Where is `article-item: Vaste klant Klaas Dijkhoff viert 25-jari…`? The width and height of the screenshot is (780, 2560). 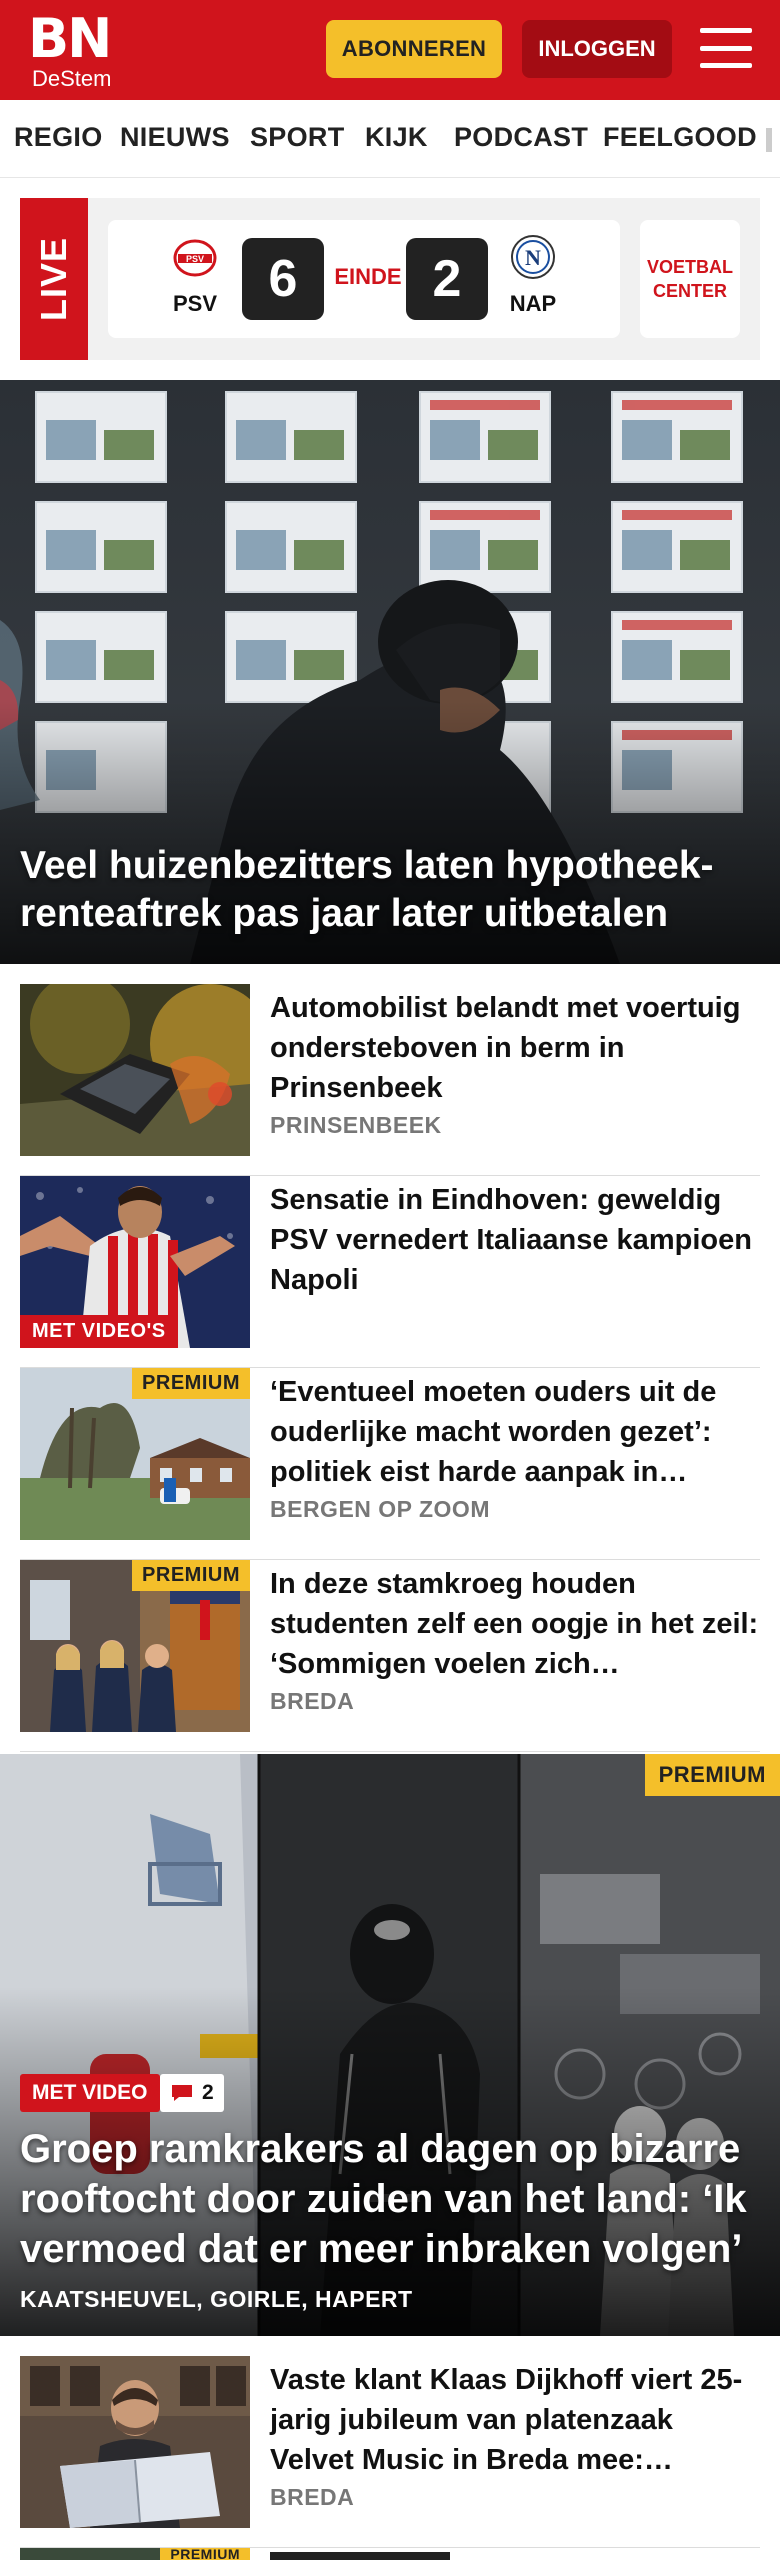
article-item: Vaste klant Klaas Dijkhoff viert 25-jari… is located at coordinates (390, 2452).